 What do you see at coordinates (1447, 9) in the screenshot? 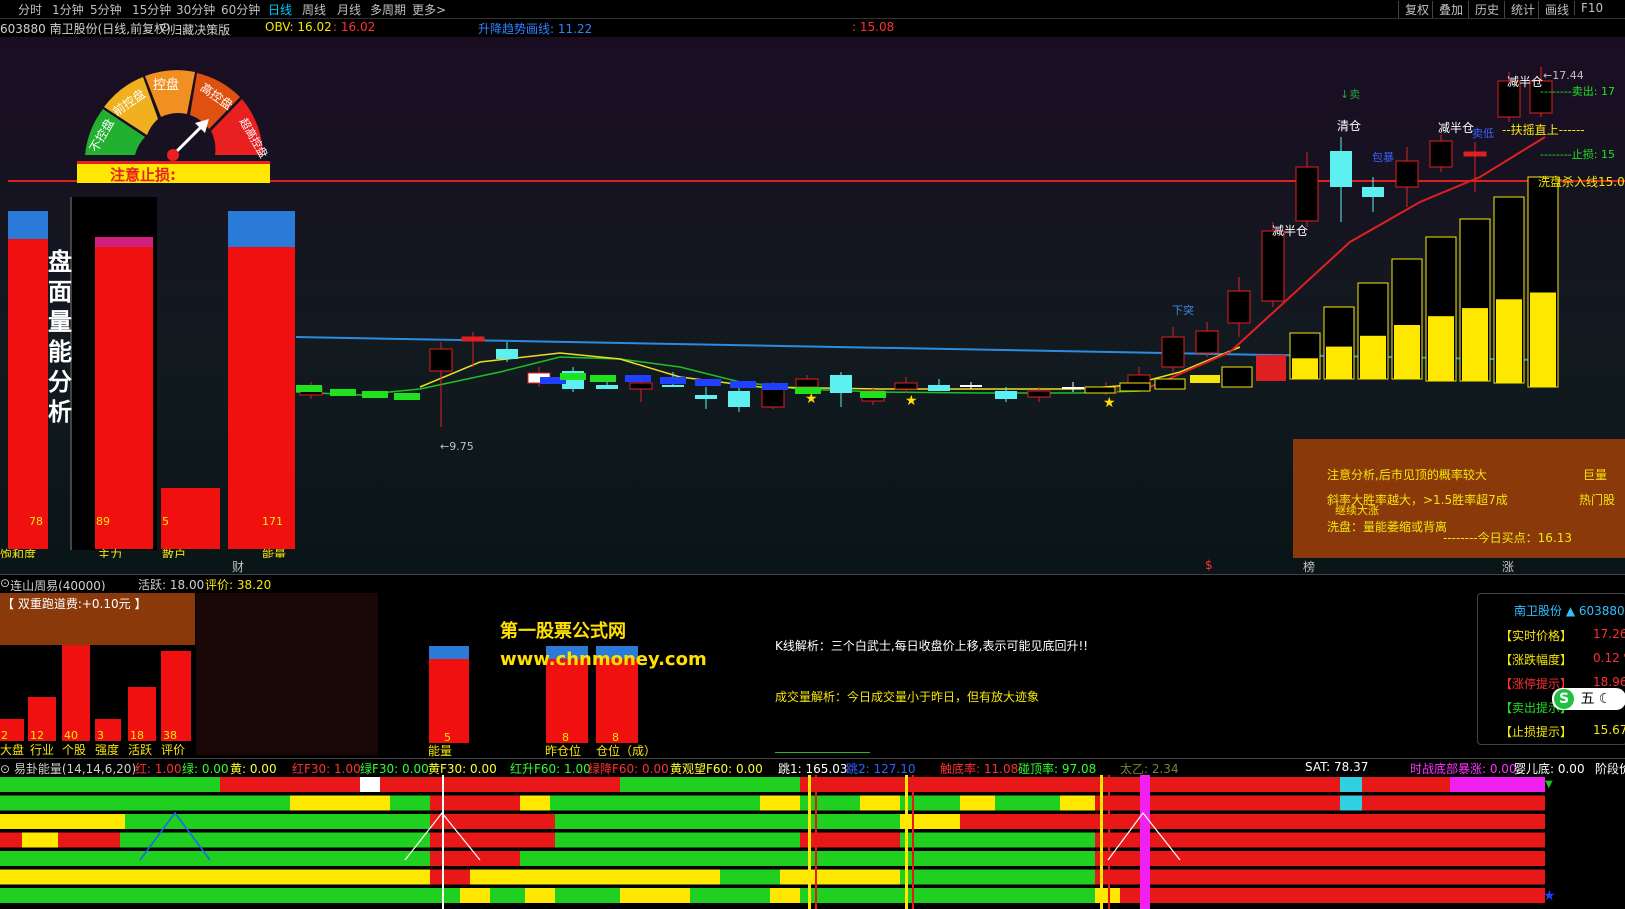
I see `toolbar-button: 叠加` at bounding box center [1447, 9].